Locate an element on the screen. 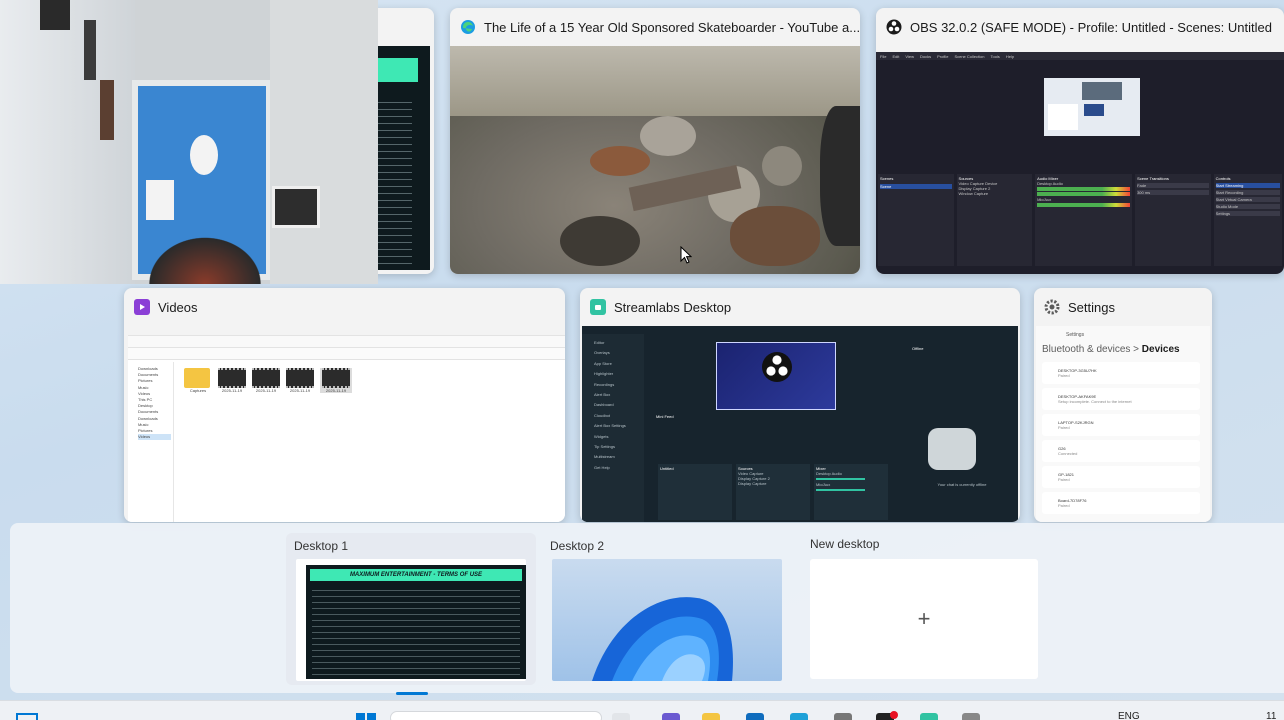  nav-item: Multistream is located at coordinates (618, 457).